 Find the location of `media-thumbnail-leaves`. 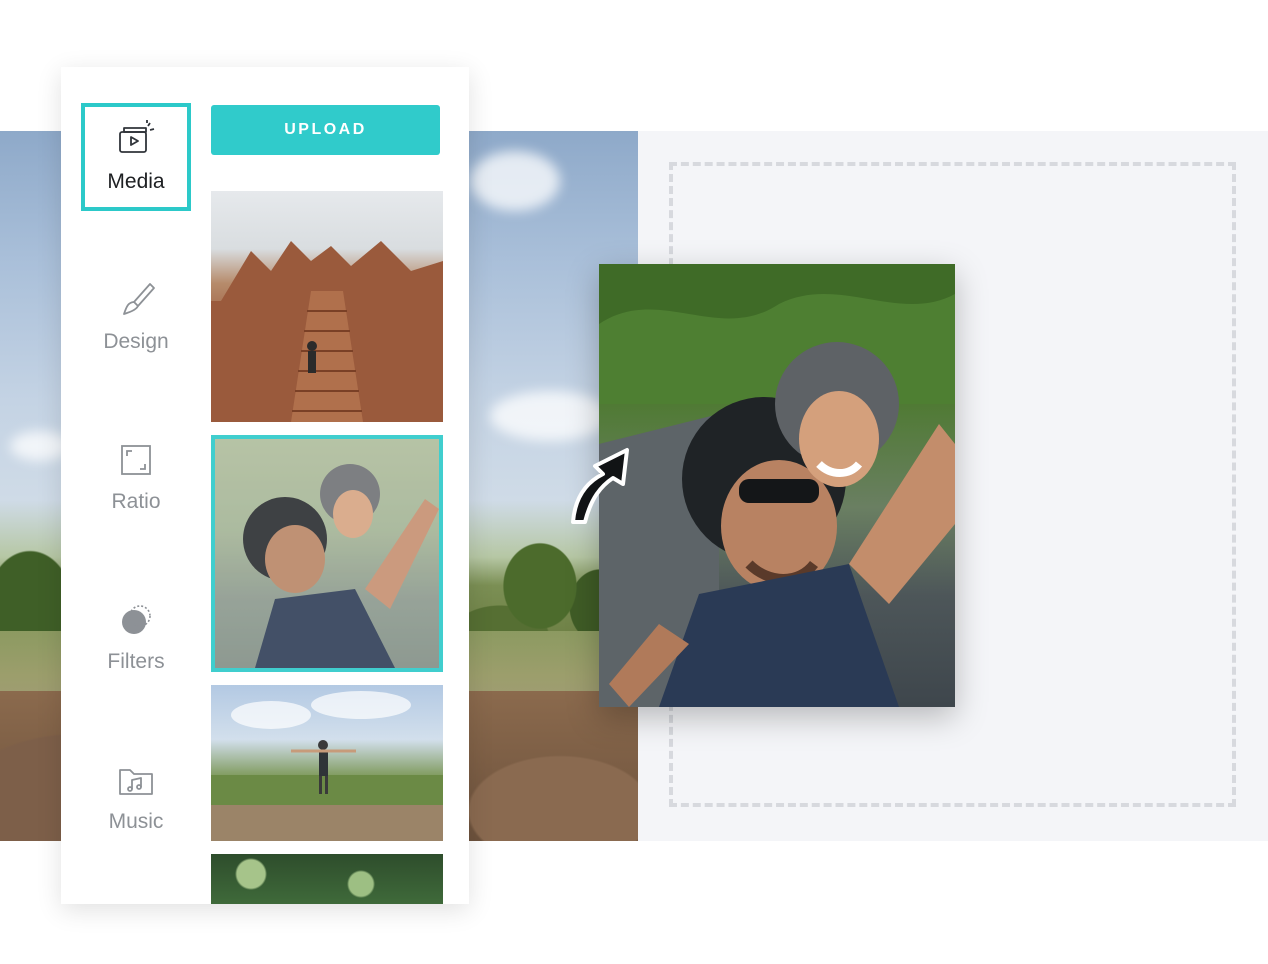

media-thumbnail-leaves is located at coordinates (327, 879).